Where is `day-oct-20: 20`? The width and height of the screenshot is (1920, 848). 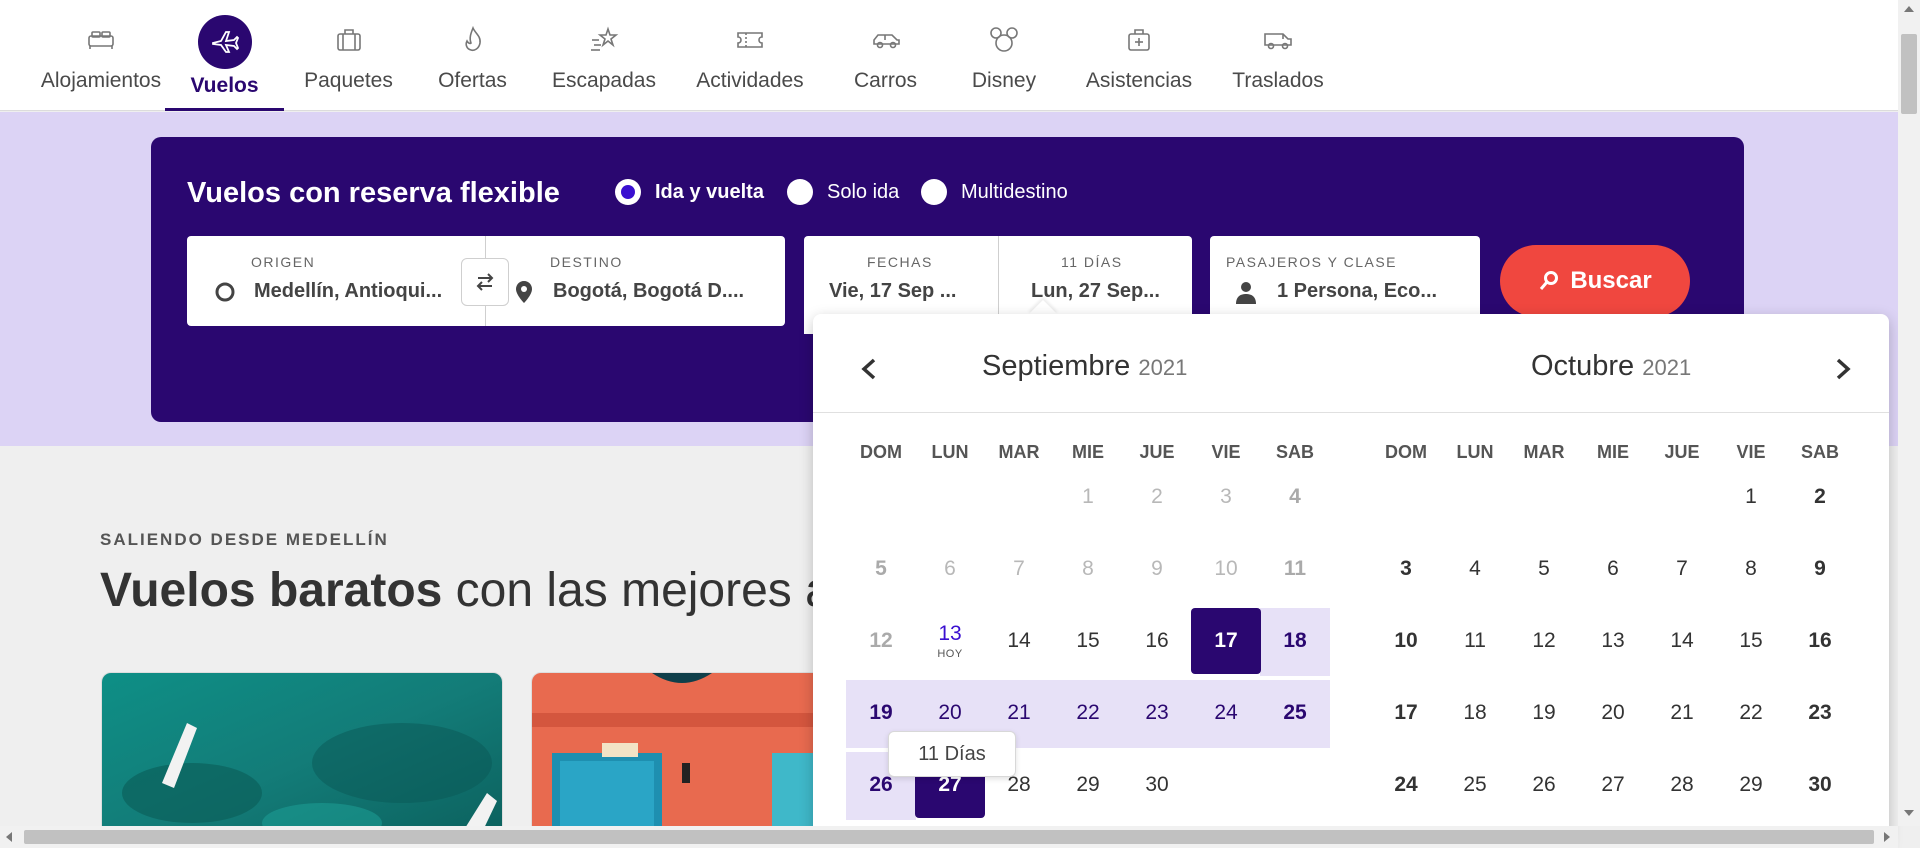
day-oct-20: 20 is located at coordinates (1613, 713).